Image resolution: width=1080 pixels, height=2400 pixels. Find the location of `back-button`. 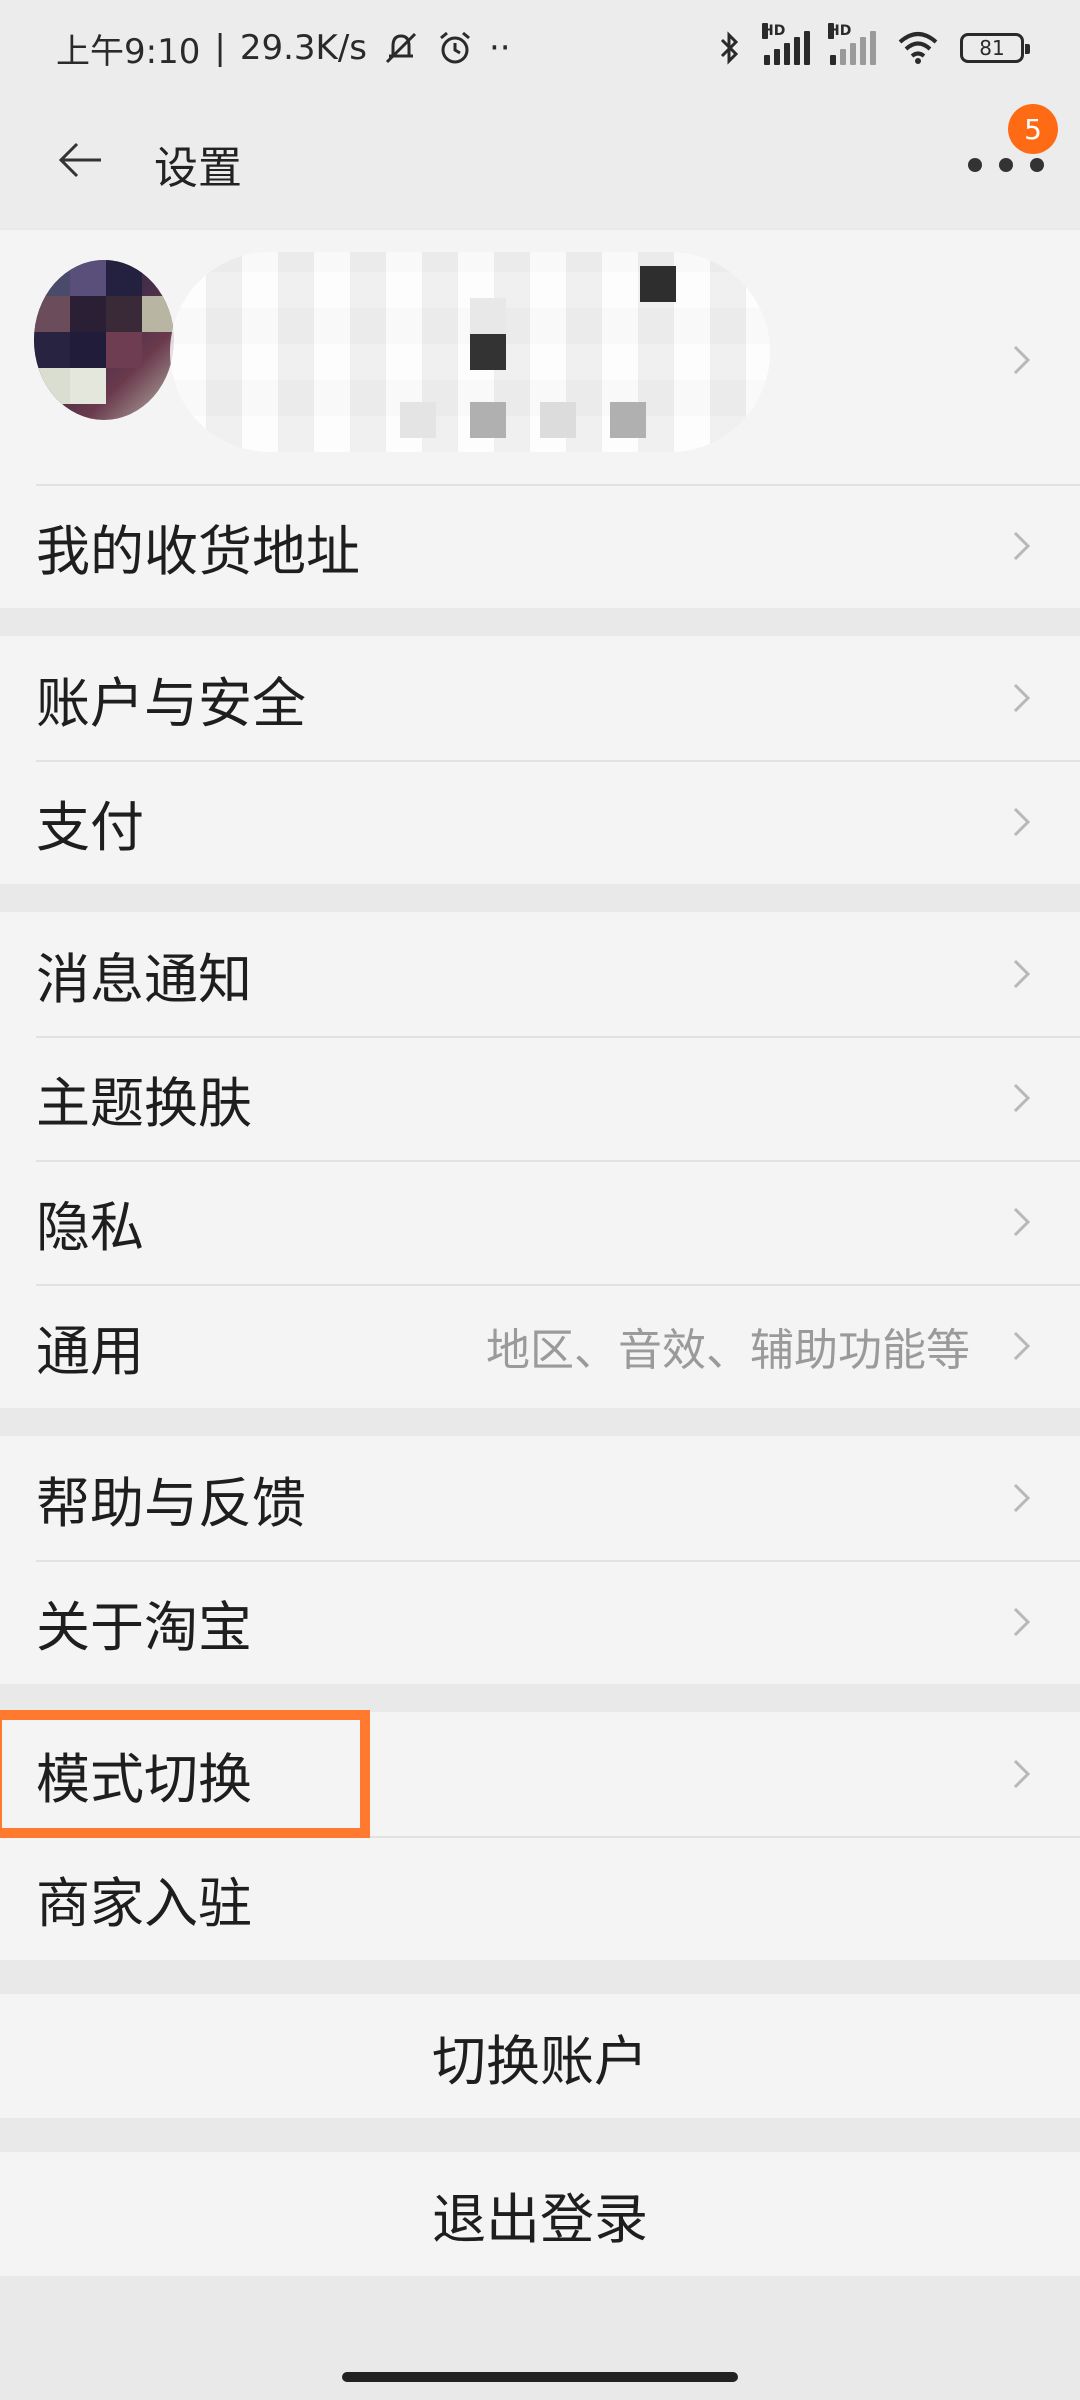

back-button is located at coordinates (80, 160).